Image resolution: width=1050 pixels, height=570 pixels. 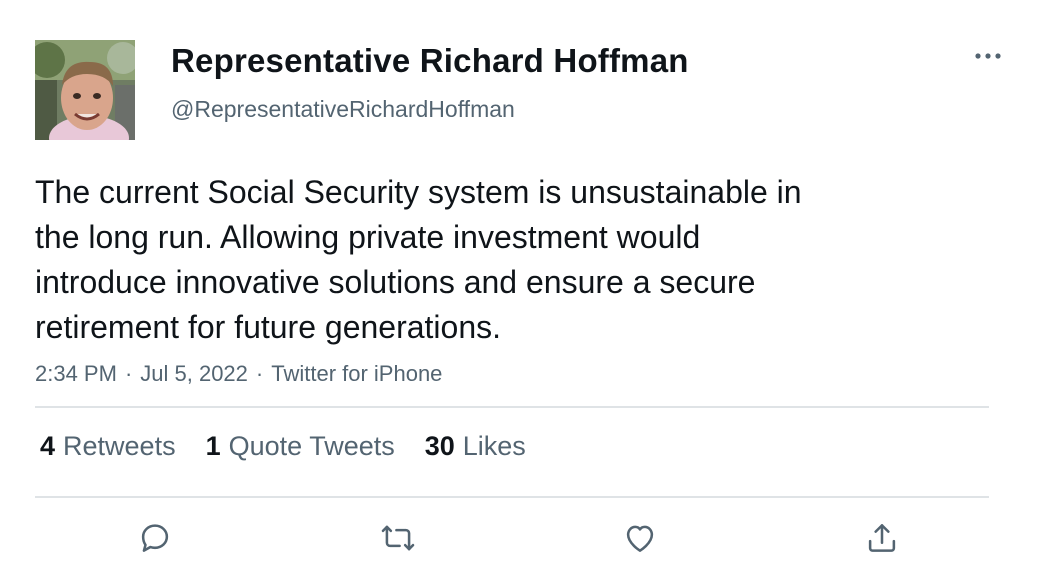 I want to click on share-icon, so click(x=882, y=538).